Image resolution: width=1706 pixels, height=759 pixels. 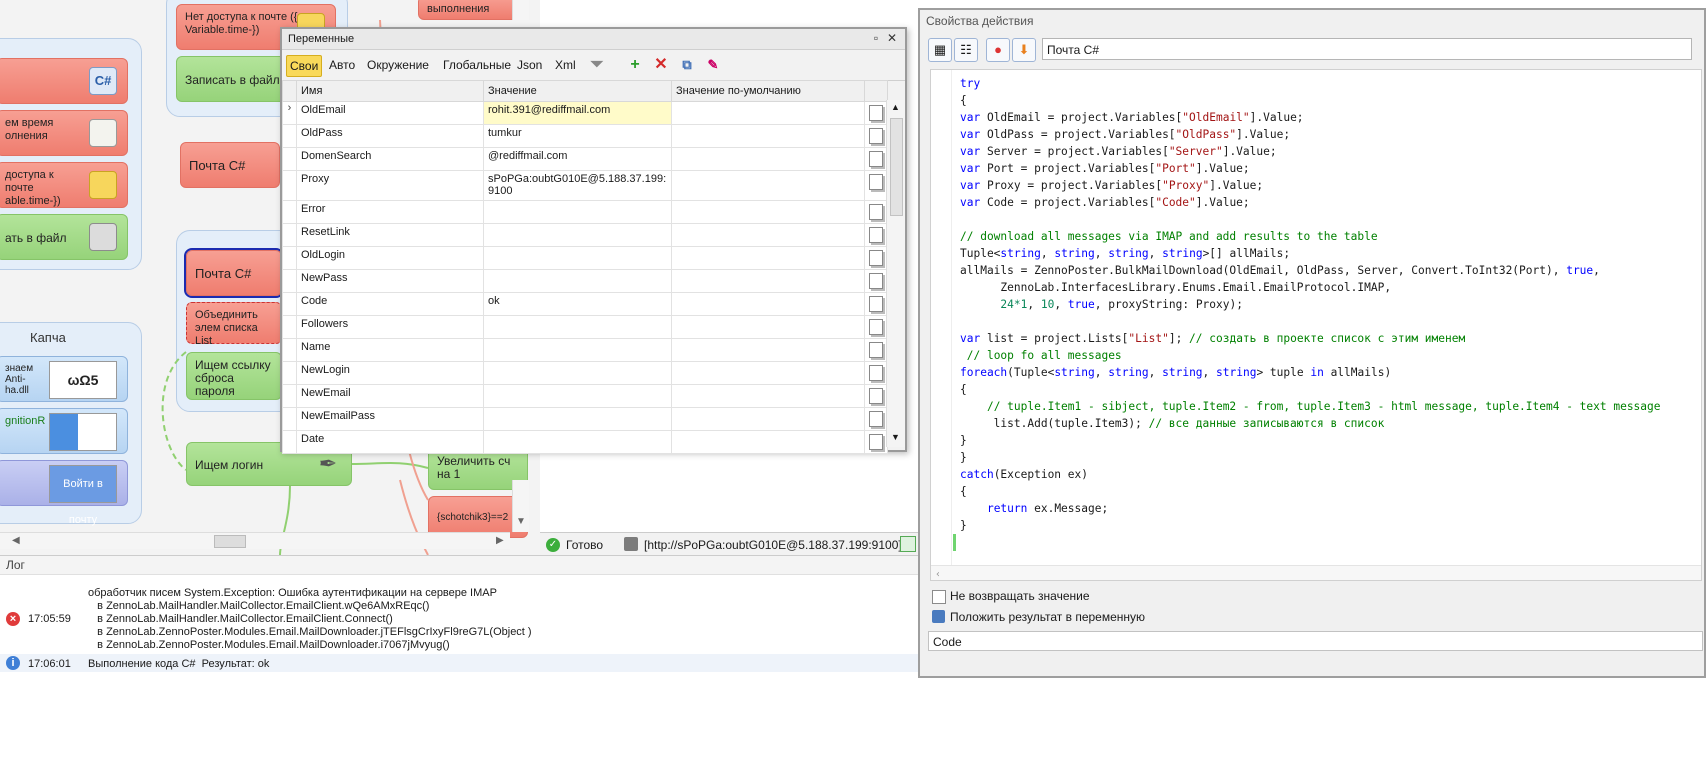 I want to click on grid-view-icon: ▦, so click(x=940, y=50).